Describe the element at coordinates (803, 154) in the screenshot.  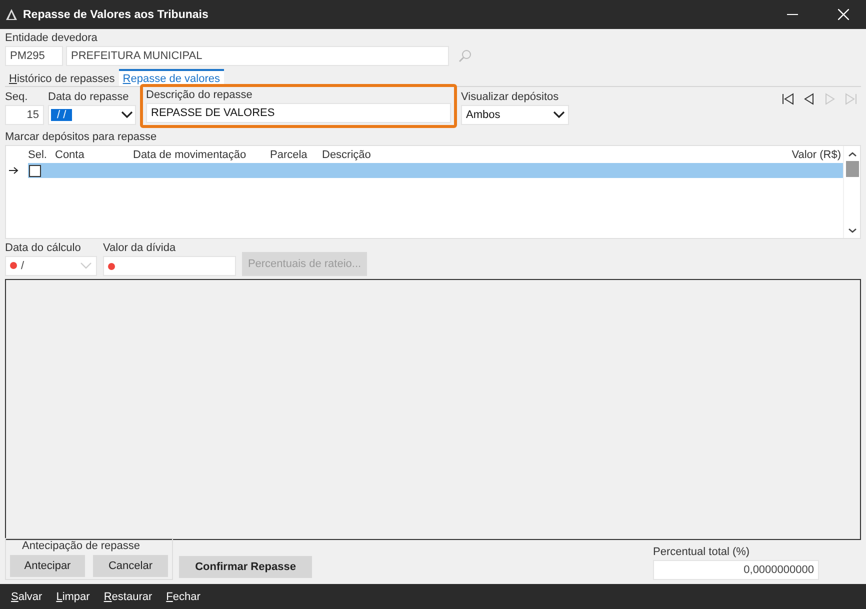
I see `column-header: Valor (R$)` at that location.